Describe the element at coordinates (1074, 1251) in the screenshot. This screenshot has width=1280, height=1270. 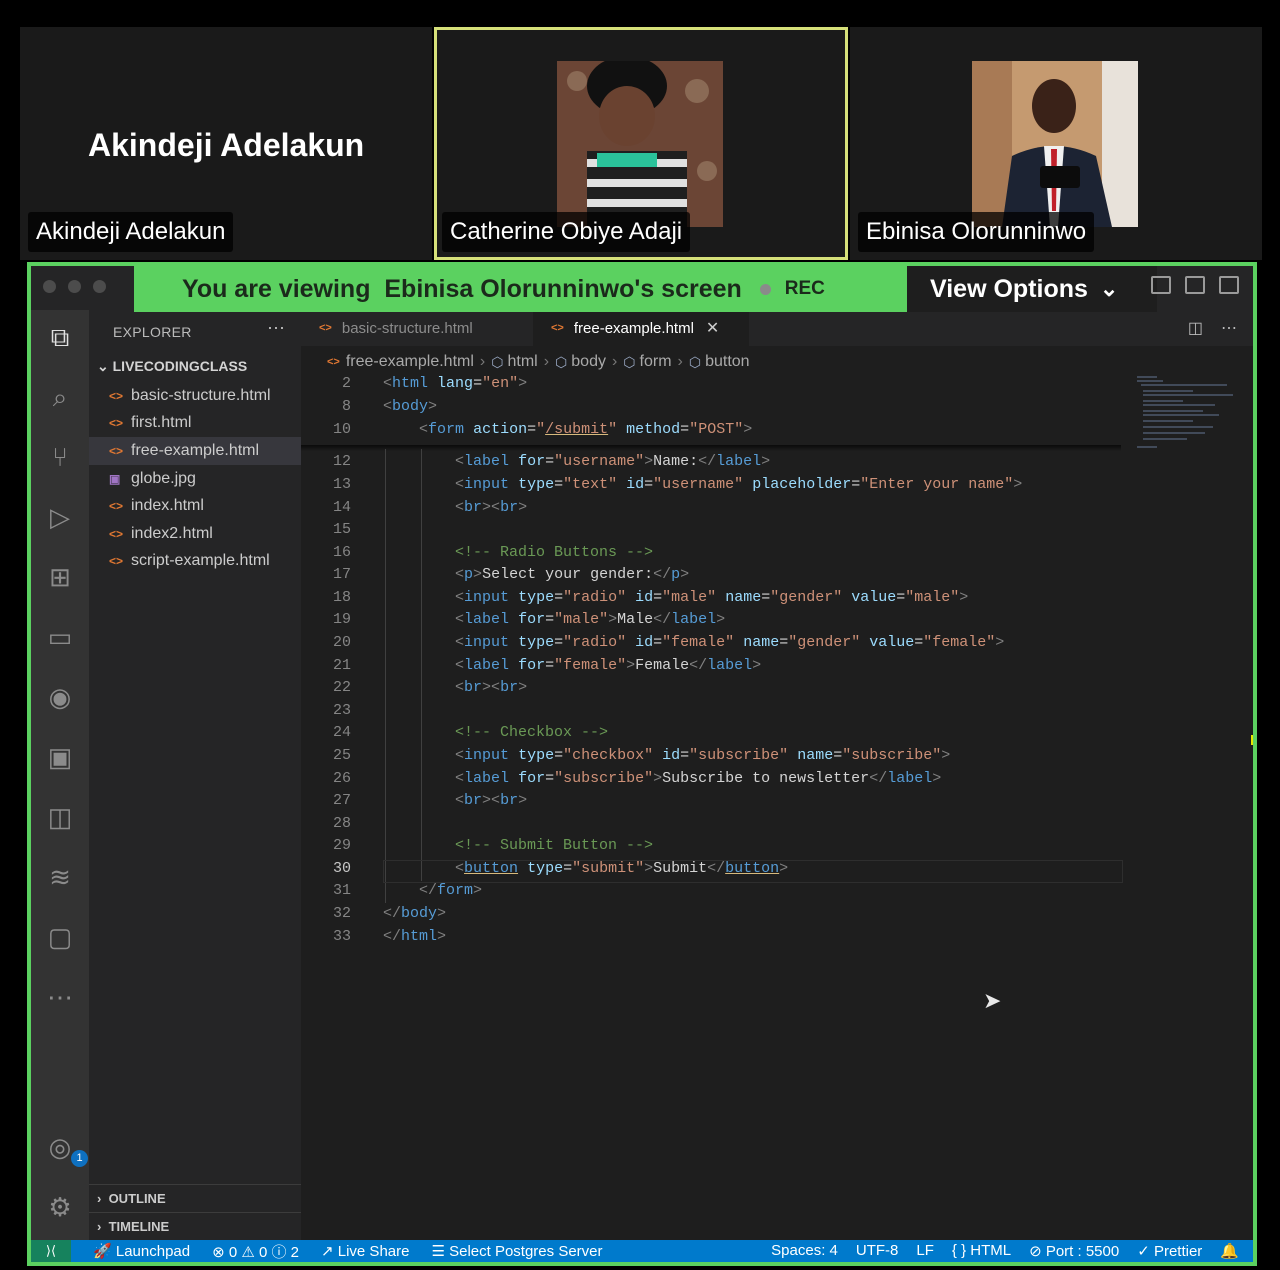
I see `port-item: ⊘ Port : 5500` at that location.